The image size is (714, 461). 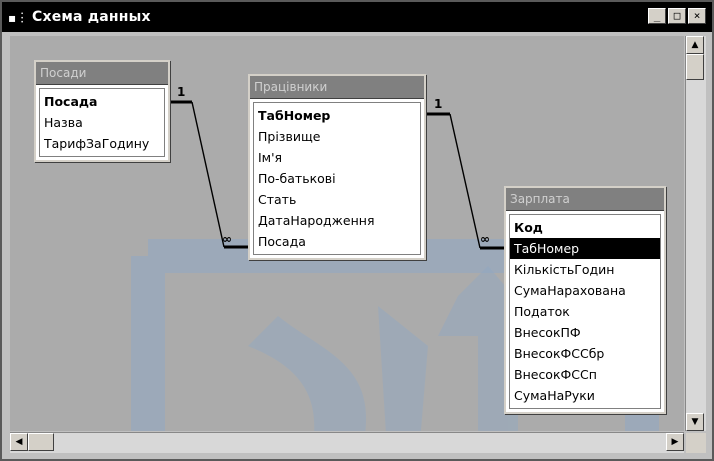 I want to click on field-item: Назва, so click(x=102, y=122).